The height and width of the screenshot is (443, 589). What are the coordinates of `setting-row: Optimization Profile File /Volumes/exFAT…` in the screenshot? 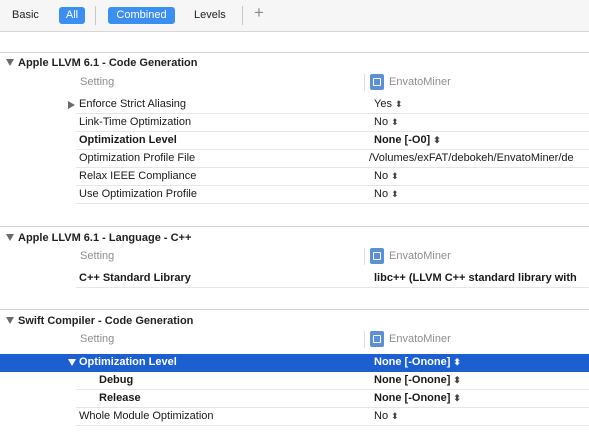 It's located at (294, 159).